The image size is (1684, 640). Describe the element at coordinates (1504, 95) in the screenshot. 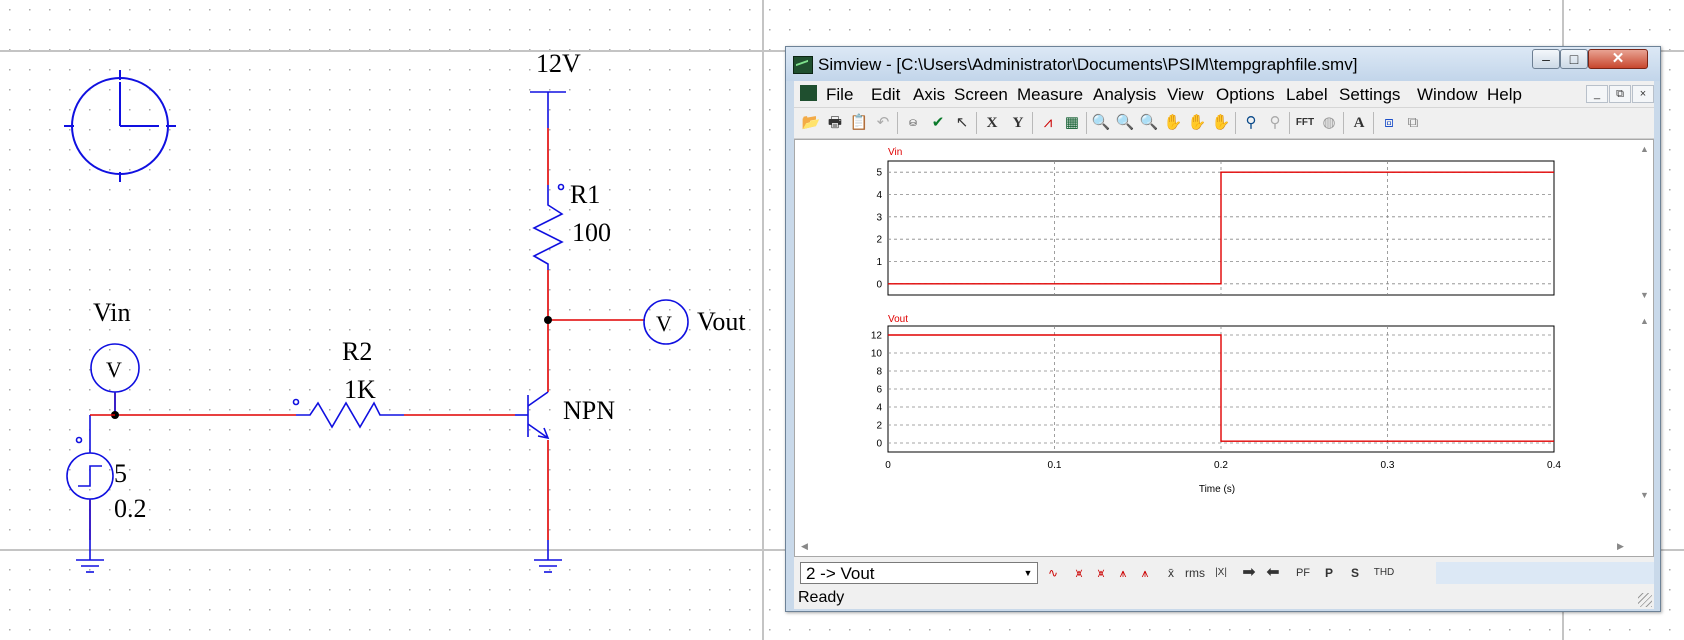

I see `menu-help: Help` at that location.